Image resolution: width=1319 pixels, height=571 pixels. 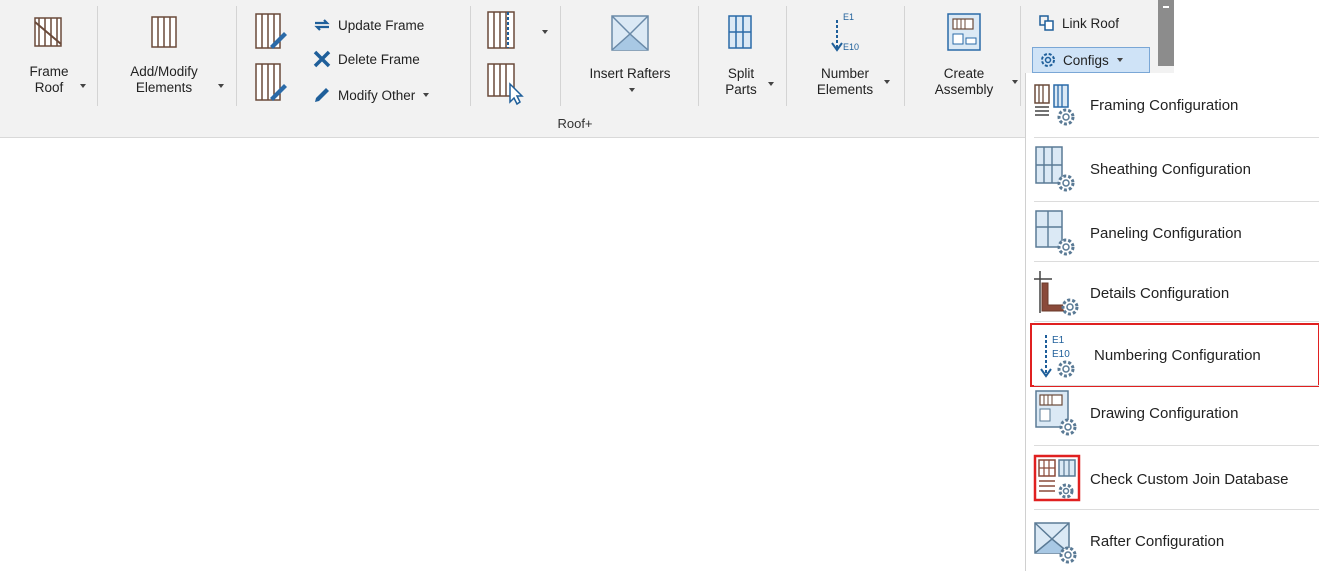 What do you see at coordinates (741, 89) in the screenshot?
I see `split-parts-label-2: Parts` at bounding box center [741, 89].